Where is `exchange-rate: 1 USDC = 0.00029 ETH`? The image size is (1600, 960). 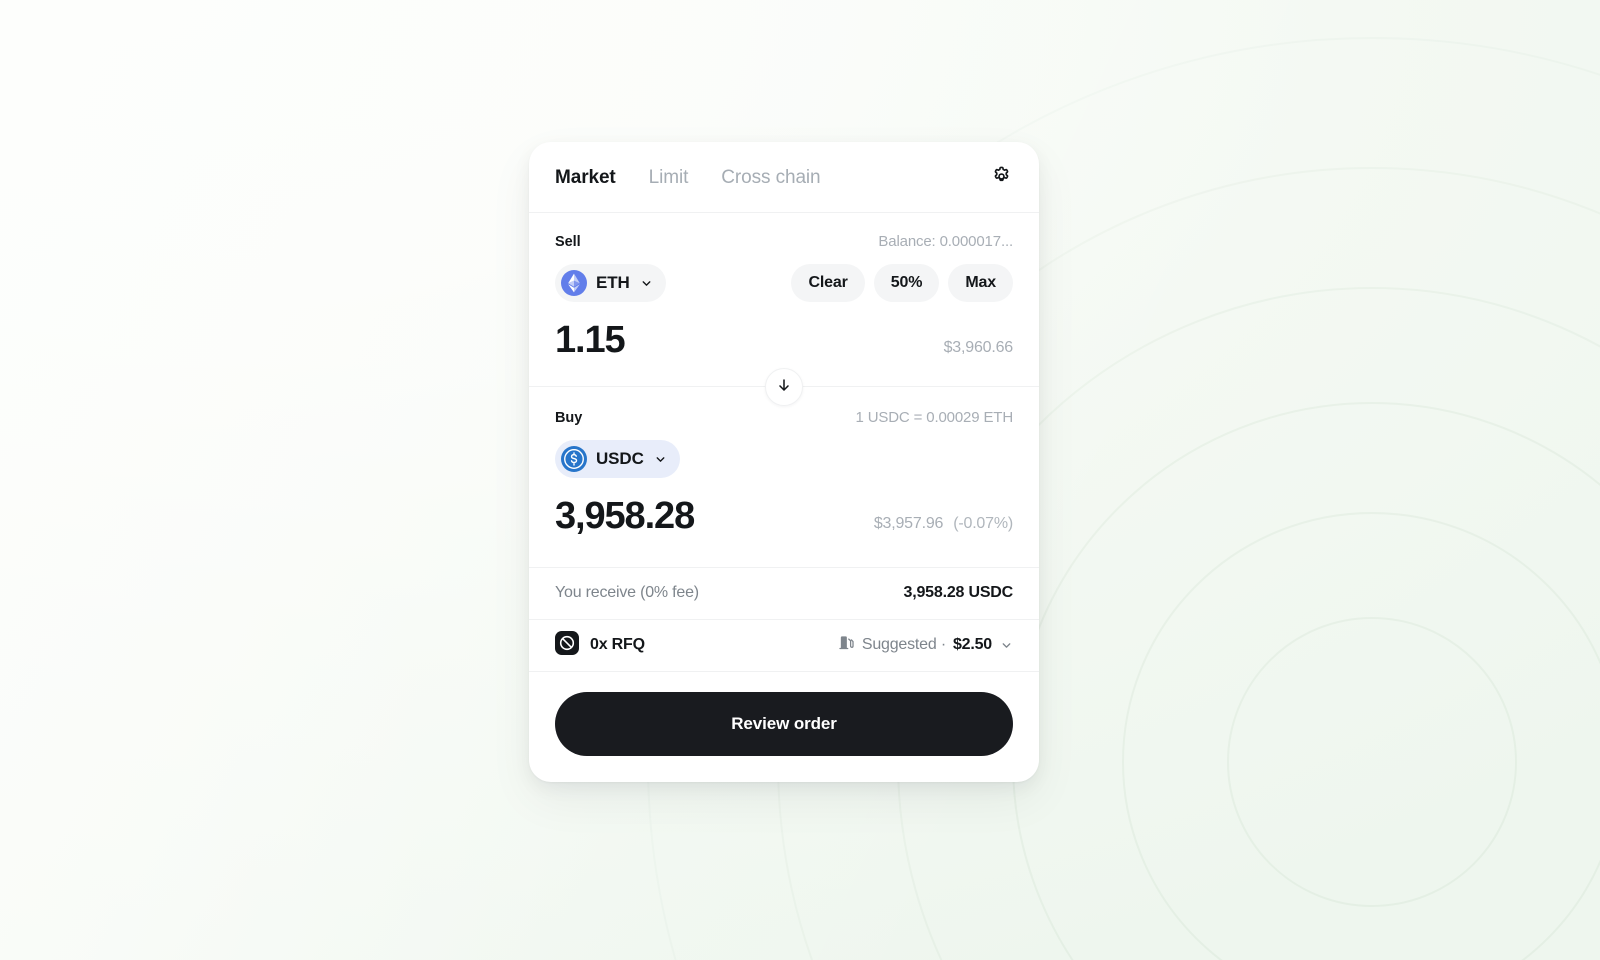 exchange-rate: 1 USDC = 0.00029 ETH is located at coordinates (934, 418).